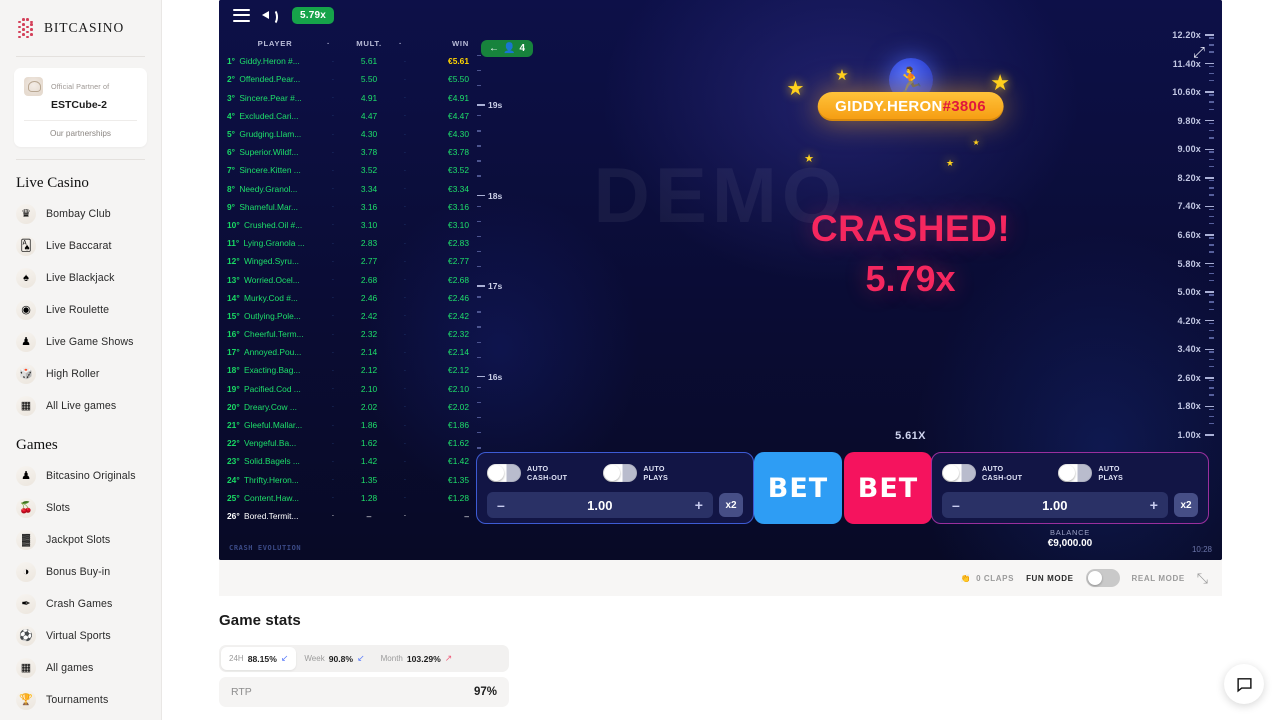  What do you see at coordinates (1002, 473) in the screenshot?
I see `auto-cashout-label: AUTO CASH-OUT` at bounding box center [1002, 473].